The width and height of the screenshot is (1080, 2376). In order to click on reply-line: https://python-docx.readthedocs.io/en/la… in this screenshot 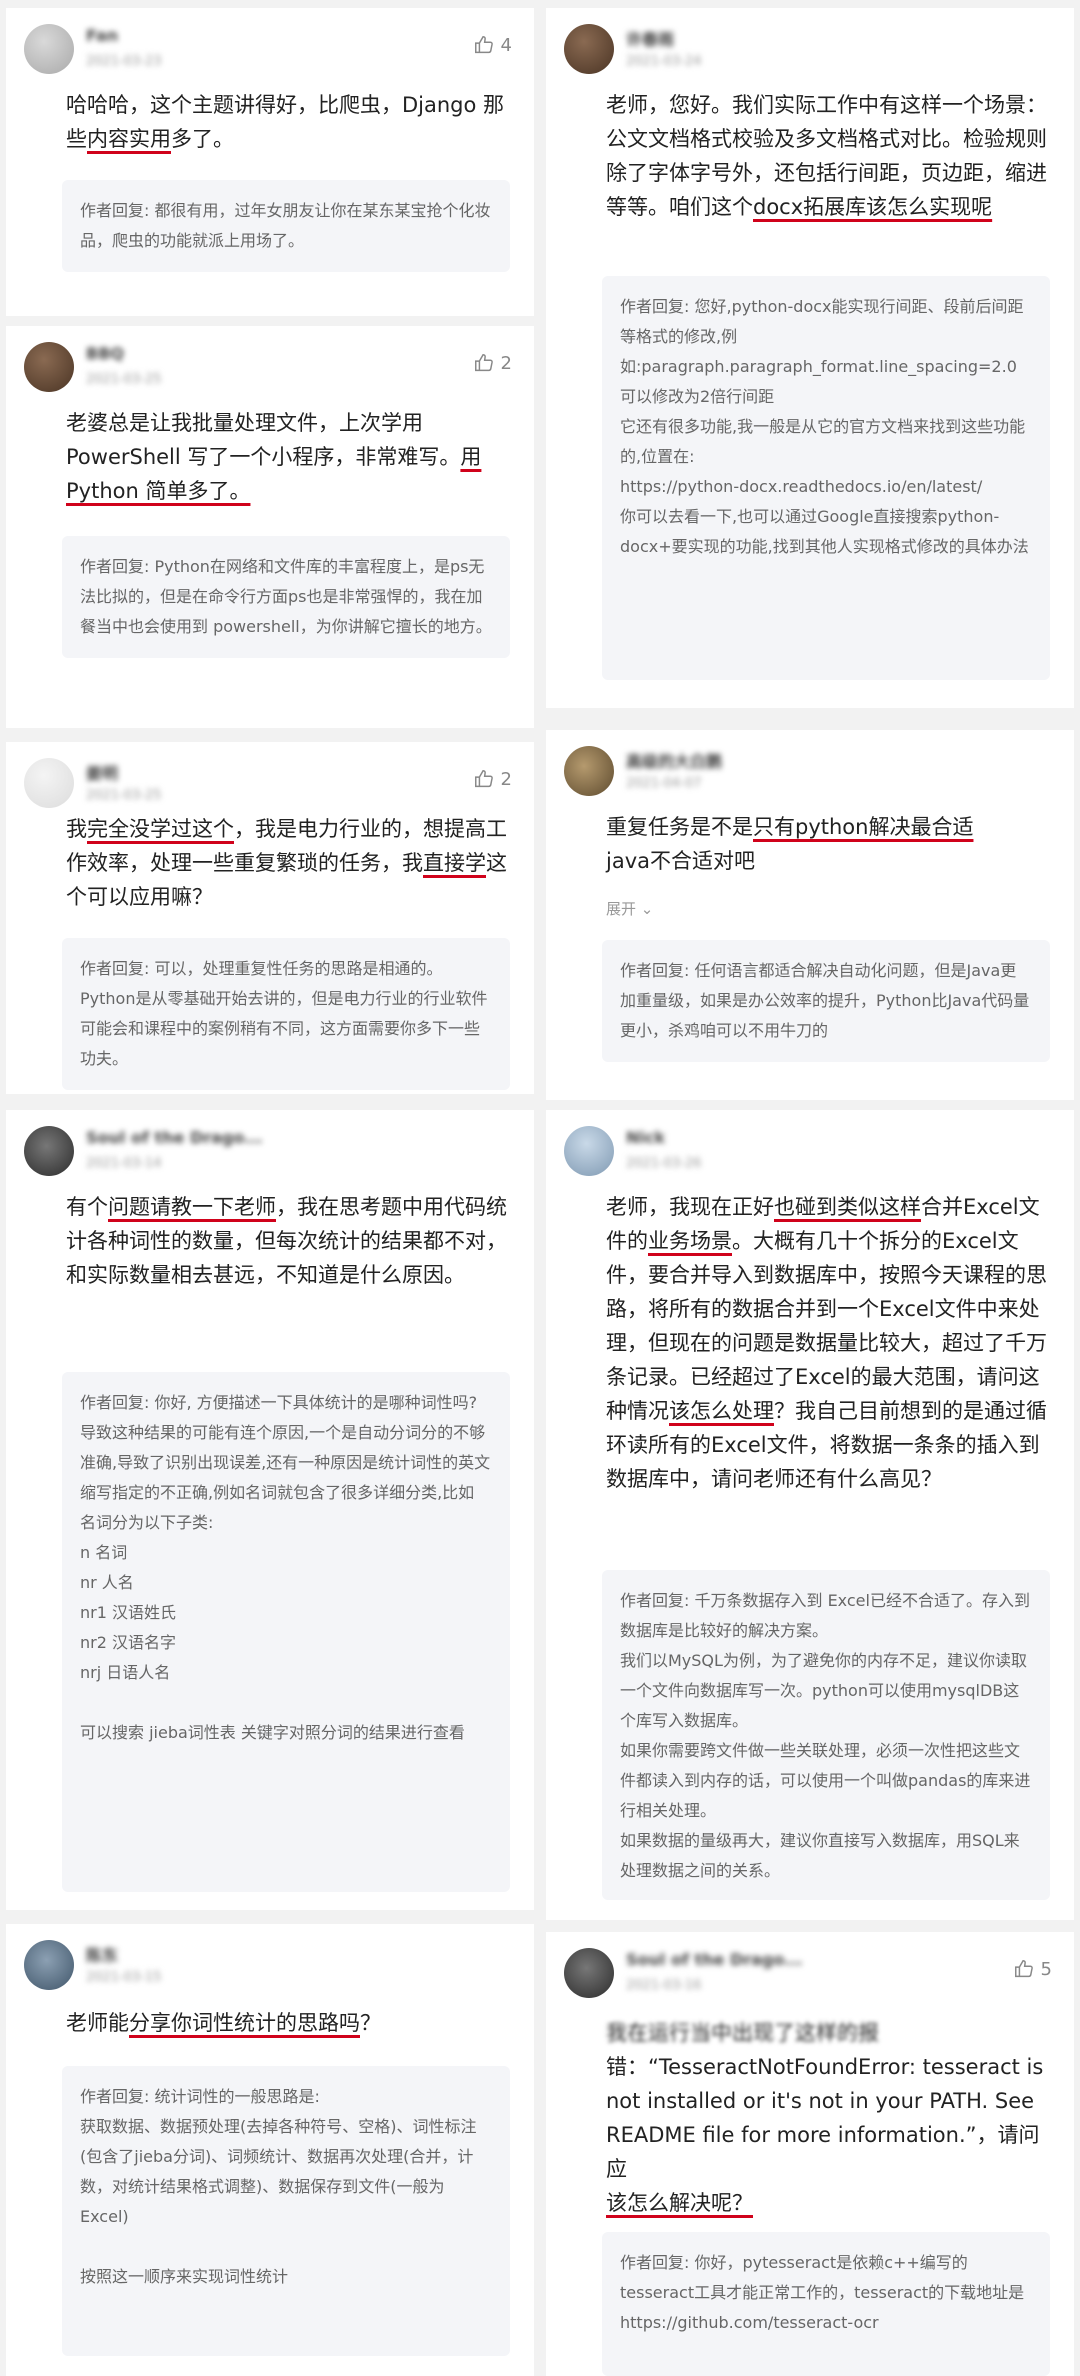, I will do `click(801, 486)`.